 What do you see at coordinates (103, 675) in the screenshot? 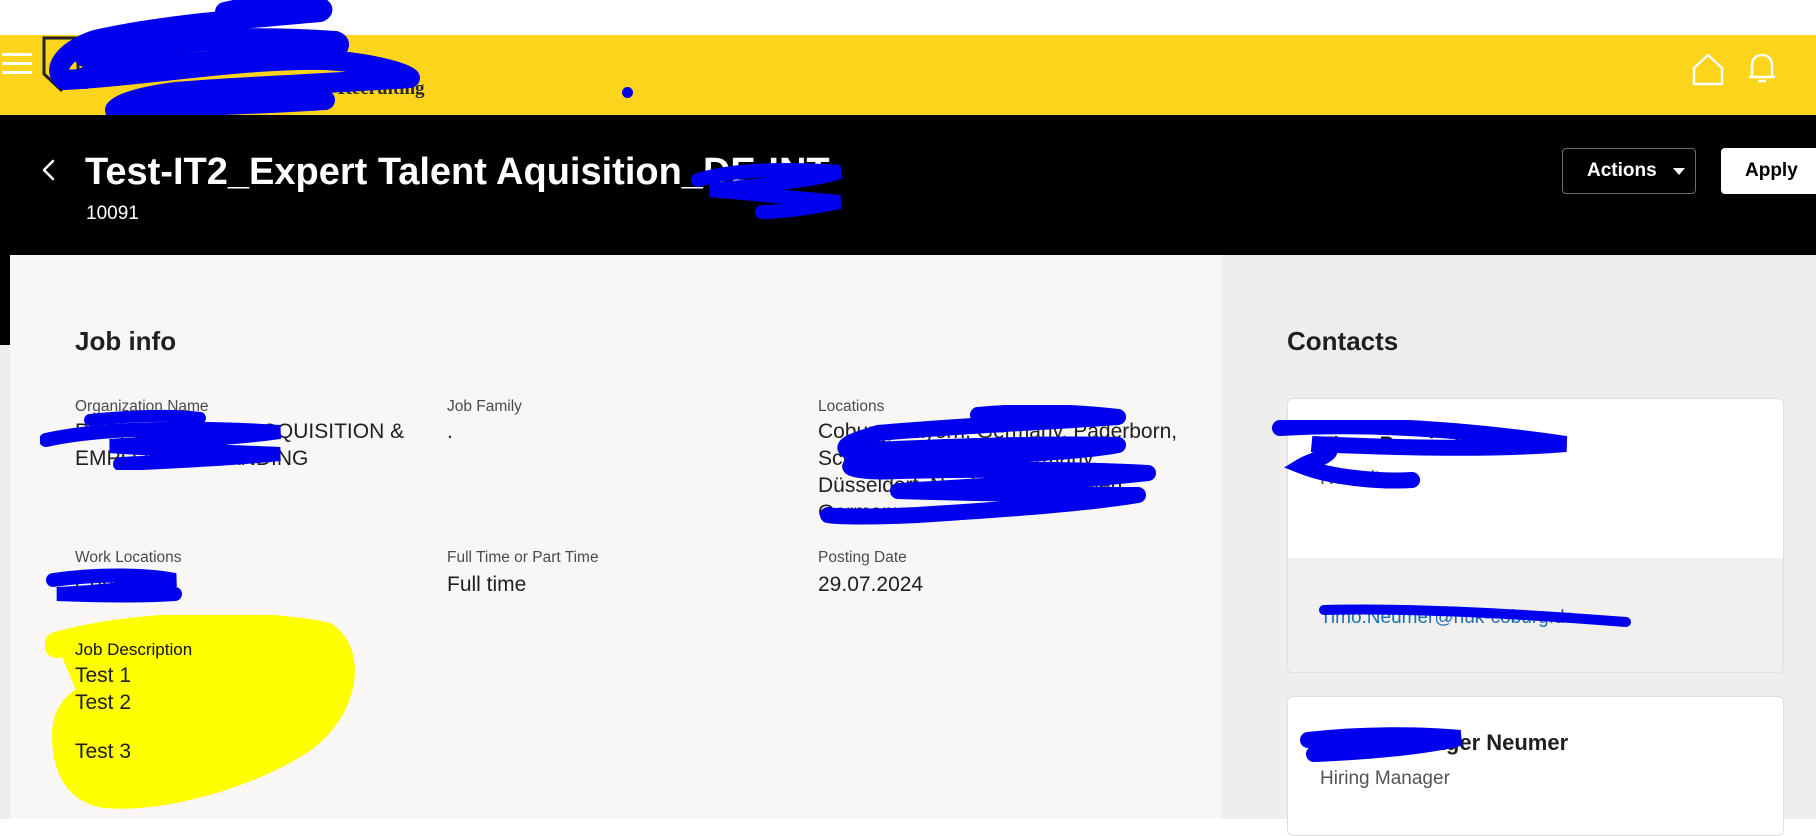
I see `job-description-line-1: Test 1` at bounding box center [103, 675].